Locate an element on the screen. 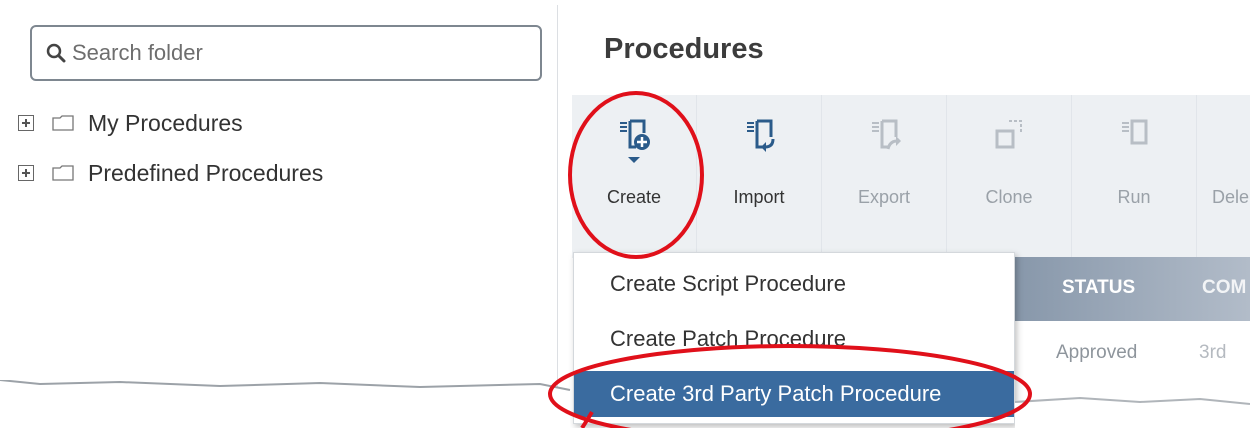 Image resolution: width=1250 pixels, height=428 pixels. tree-item-label: Predefined Procedures is located at coordinates (206, 172).